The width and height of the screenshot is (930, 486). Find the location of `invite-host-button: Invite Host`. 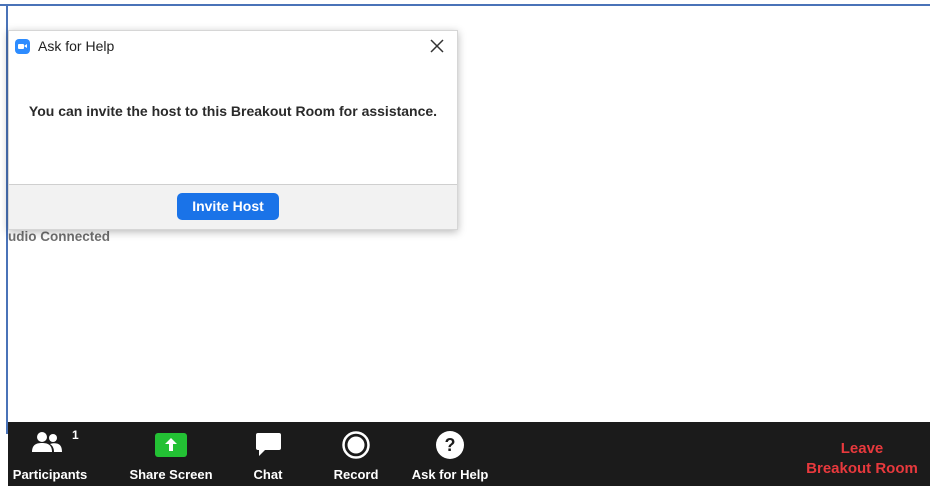

invite-host-button: Invite Host is located at coordinates (228, 206).